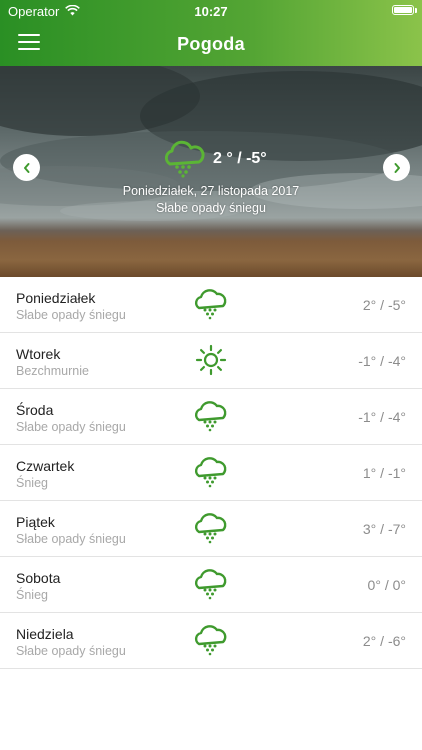 This screenshot has width=422, height=750. I want to click on status-bar: Operator 10:27, so click(211, 11).